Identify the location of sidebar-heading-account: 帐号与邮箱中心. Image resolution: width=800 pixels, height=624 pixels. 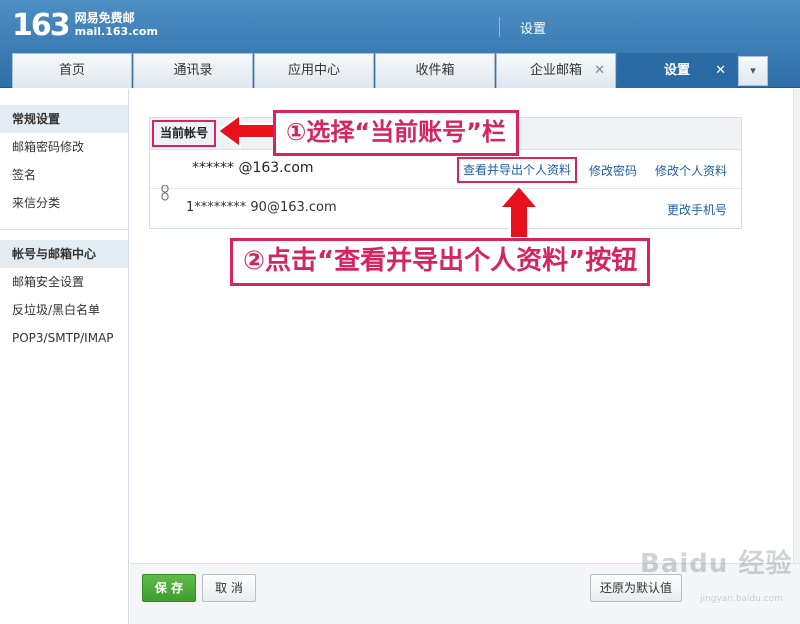
(64, 254).